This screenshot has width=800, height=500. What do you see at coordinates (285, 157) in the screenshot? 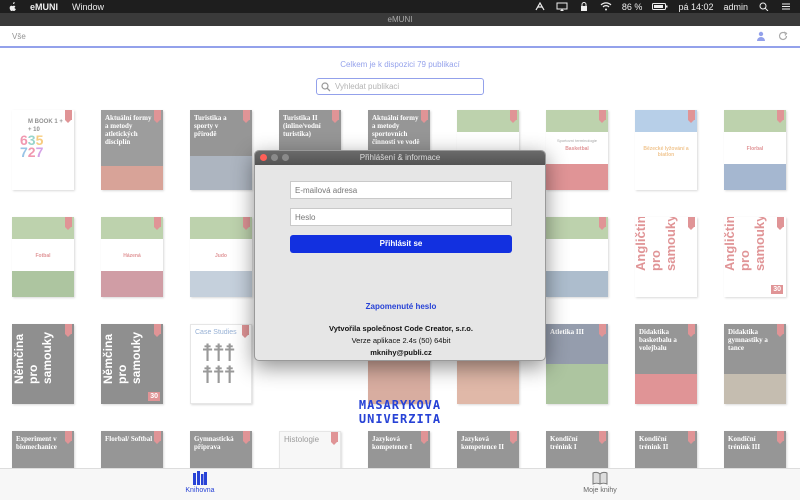
I see `zoom-button` at bounding box center [285, 157].